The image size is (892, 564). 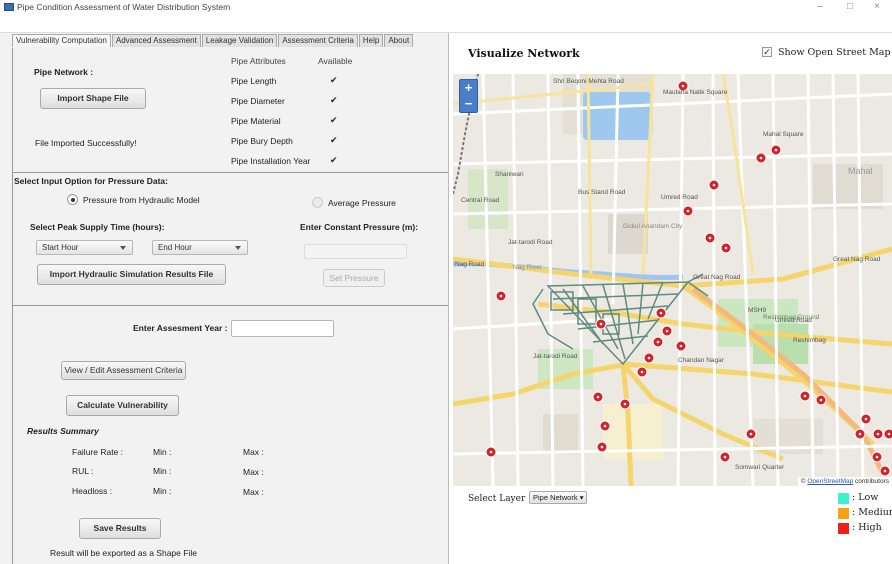 I want to click on layer-select: Pipe Network ▾, so click(x=558, y=497).